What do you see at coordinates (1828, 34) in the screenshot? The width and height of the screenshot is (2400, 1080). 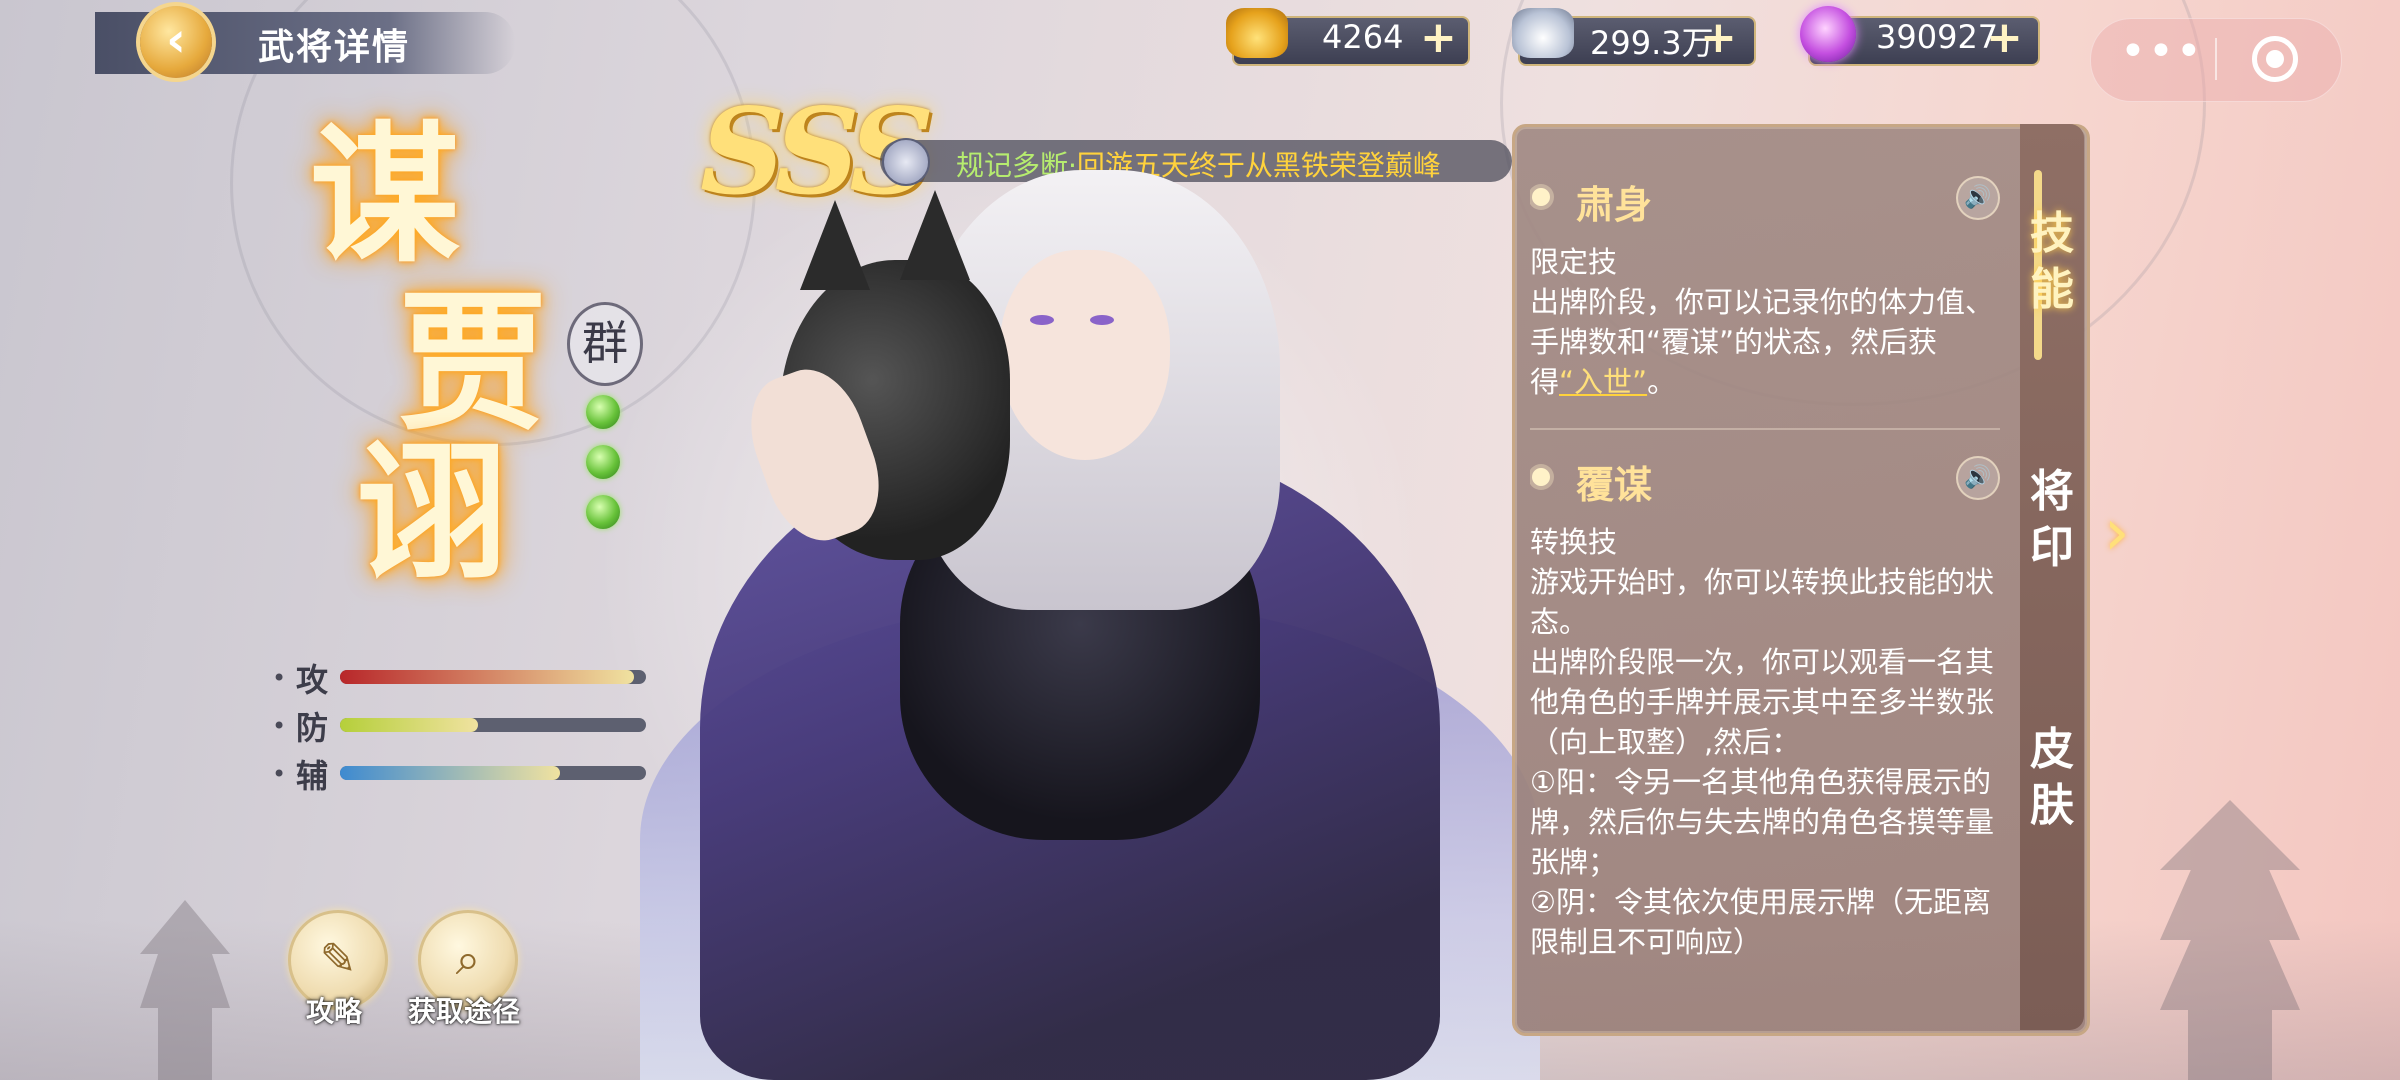 I see `purple-orb-icon` at bounding box center [1828, 34].